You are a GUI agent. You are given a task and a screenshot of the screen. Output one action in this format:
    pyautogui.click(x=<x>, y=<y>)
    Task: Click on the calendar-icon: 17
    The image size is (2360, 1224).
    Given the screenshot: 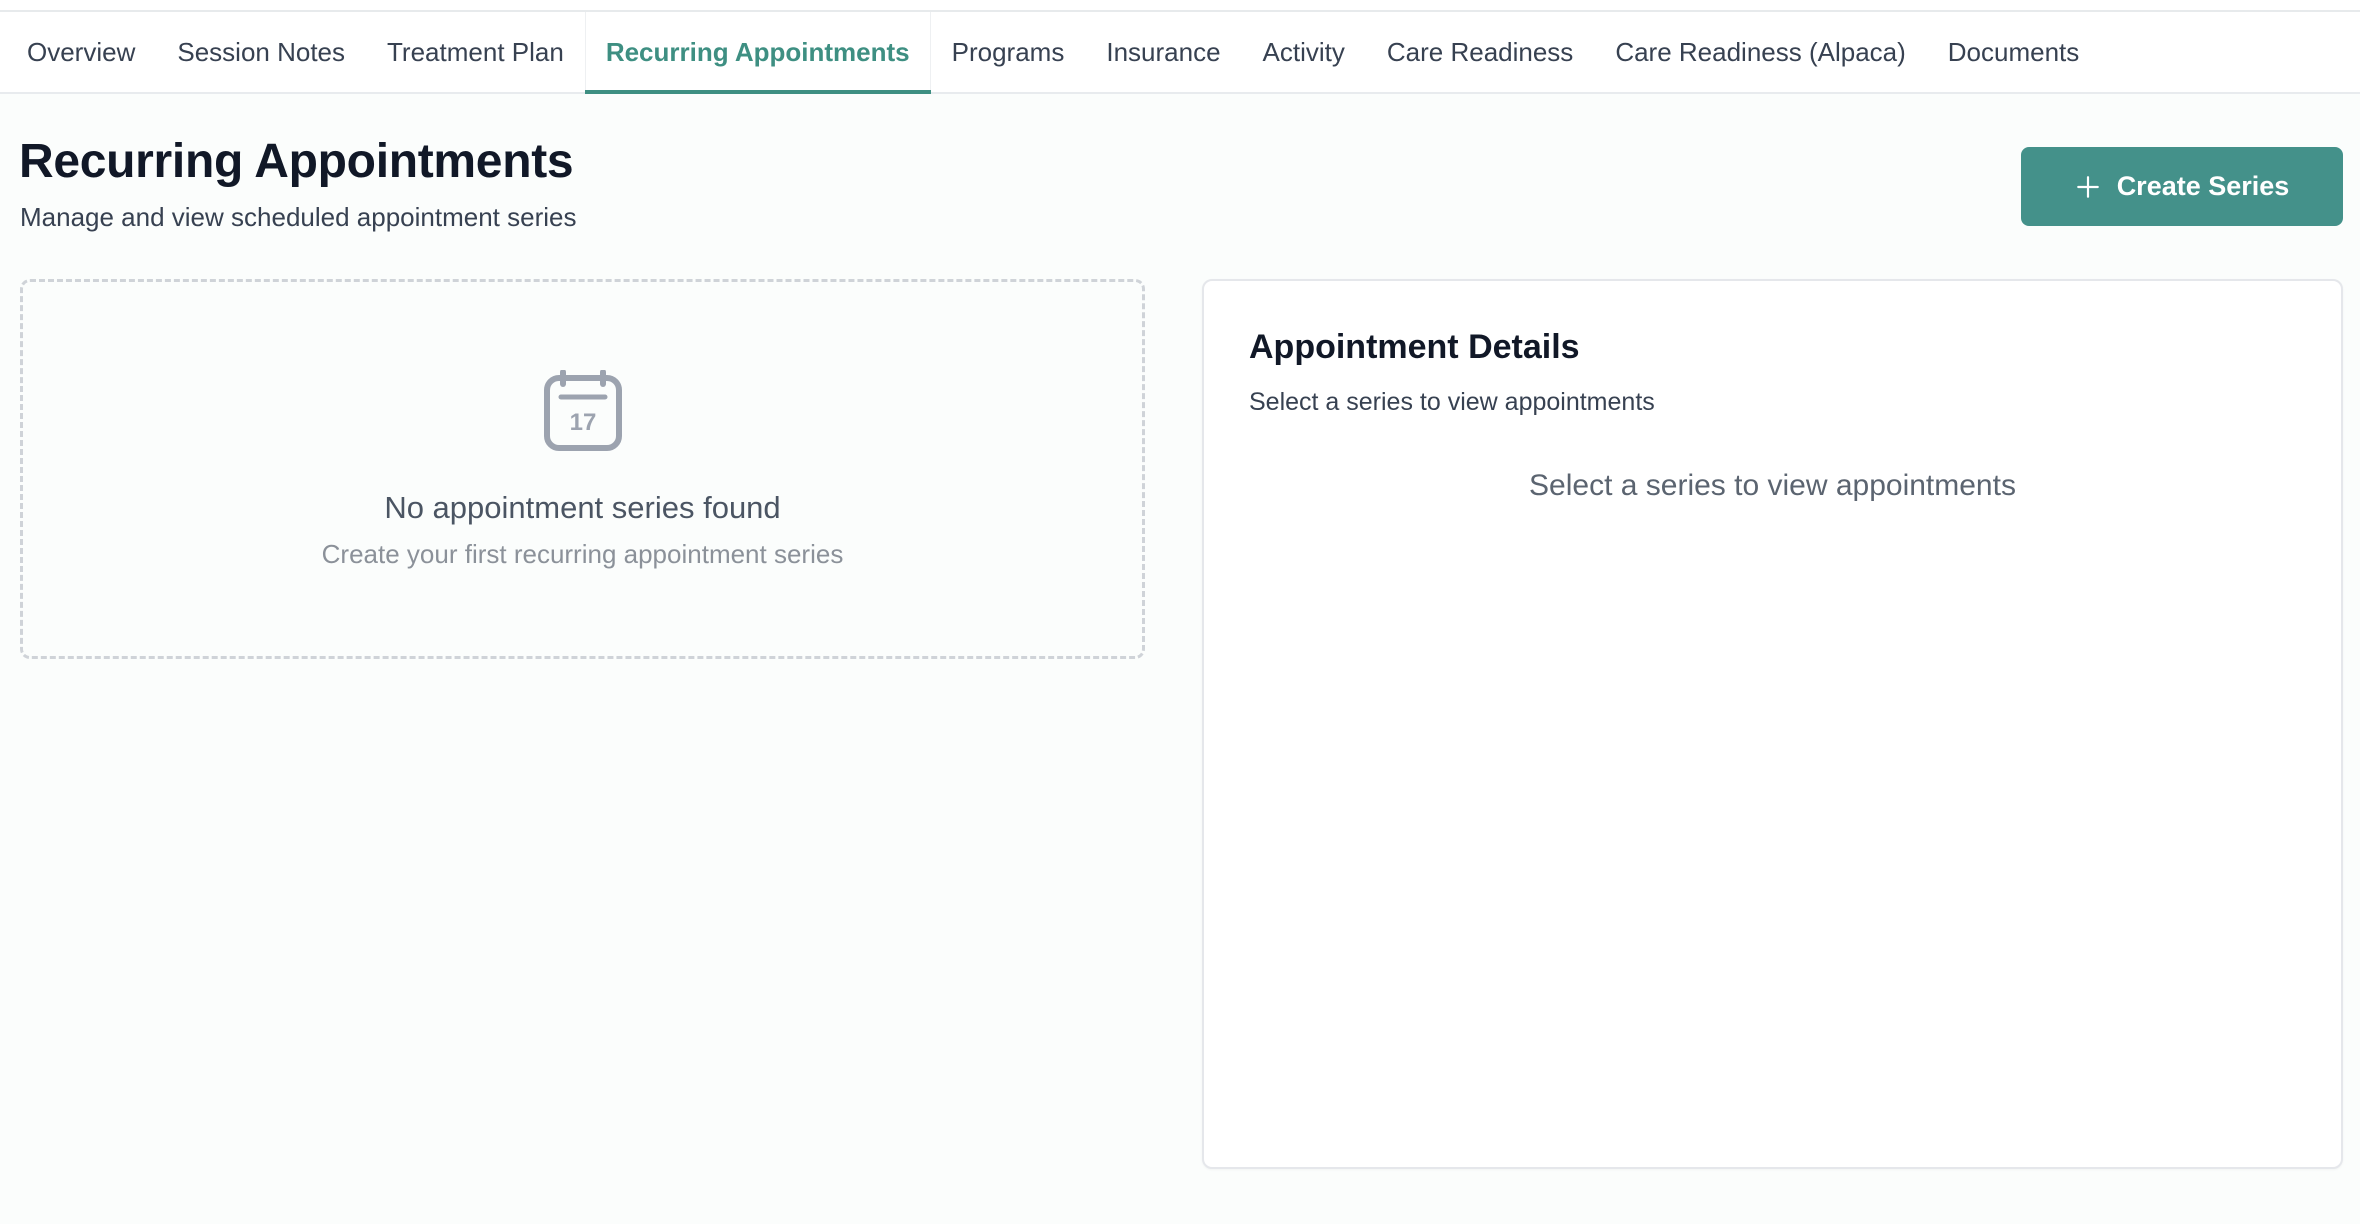 What is the action you would take?
    pyautogui.click(x=583, y=410)
    